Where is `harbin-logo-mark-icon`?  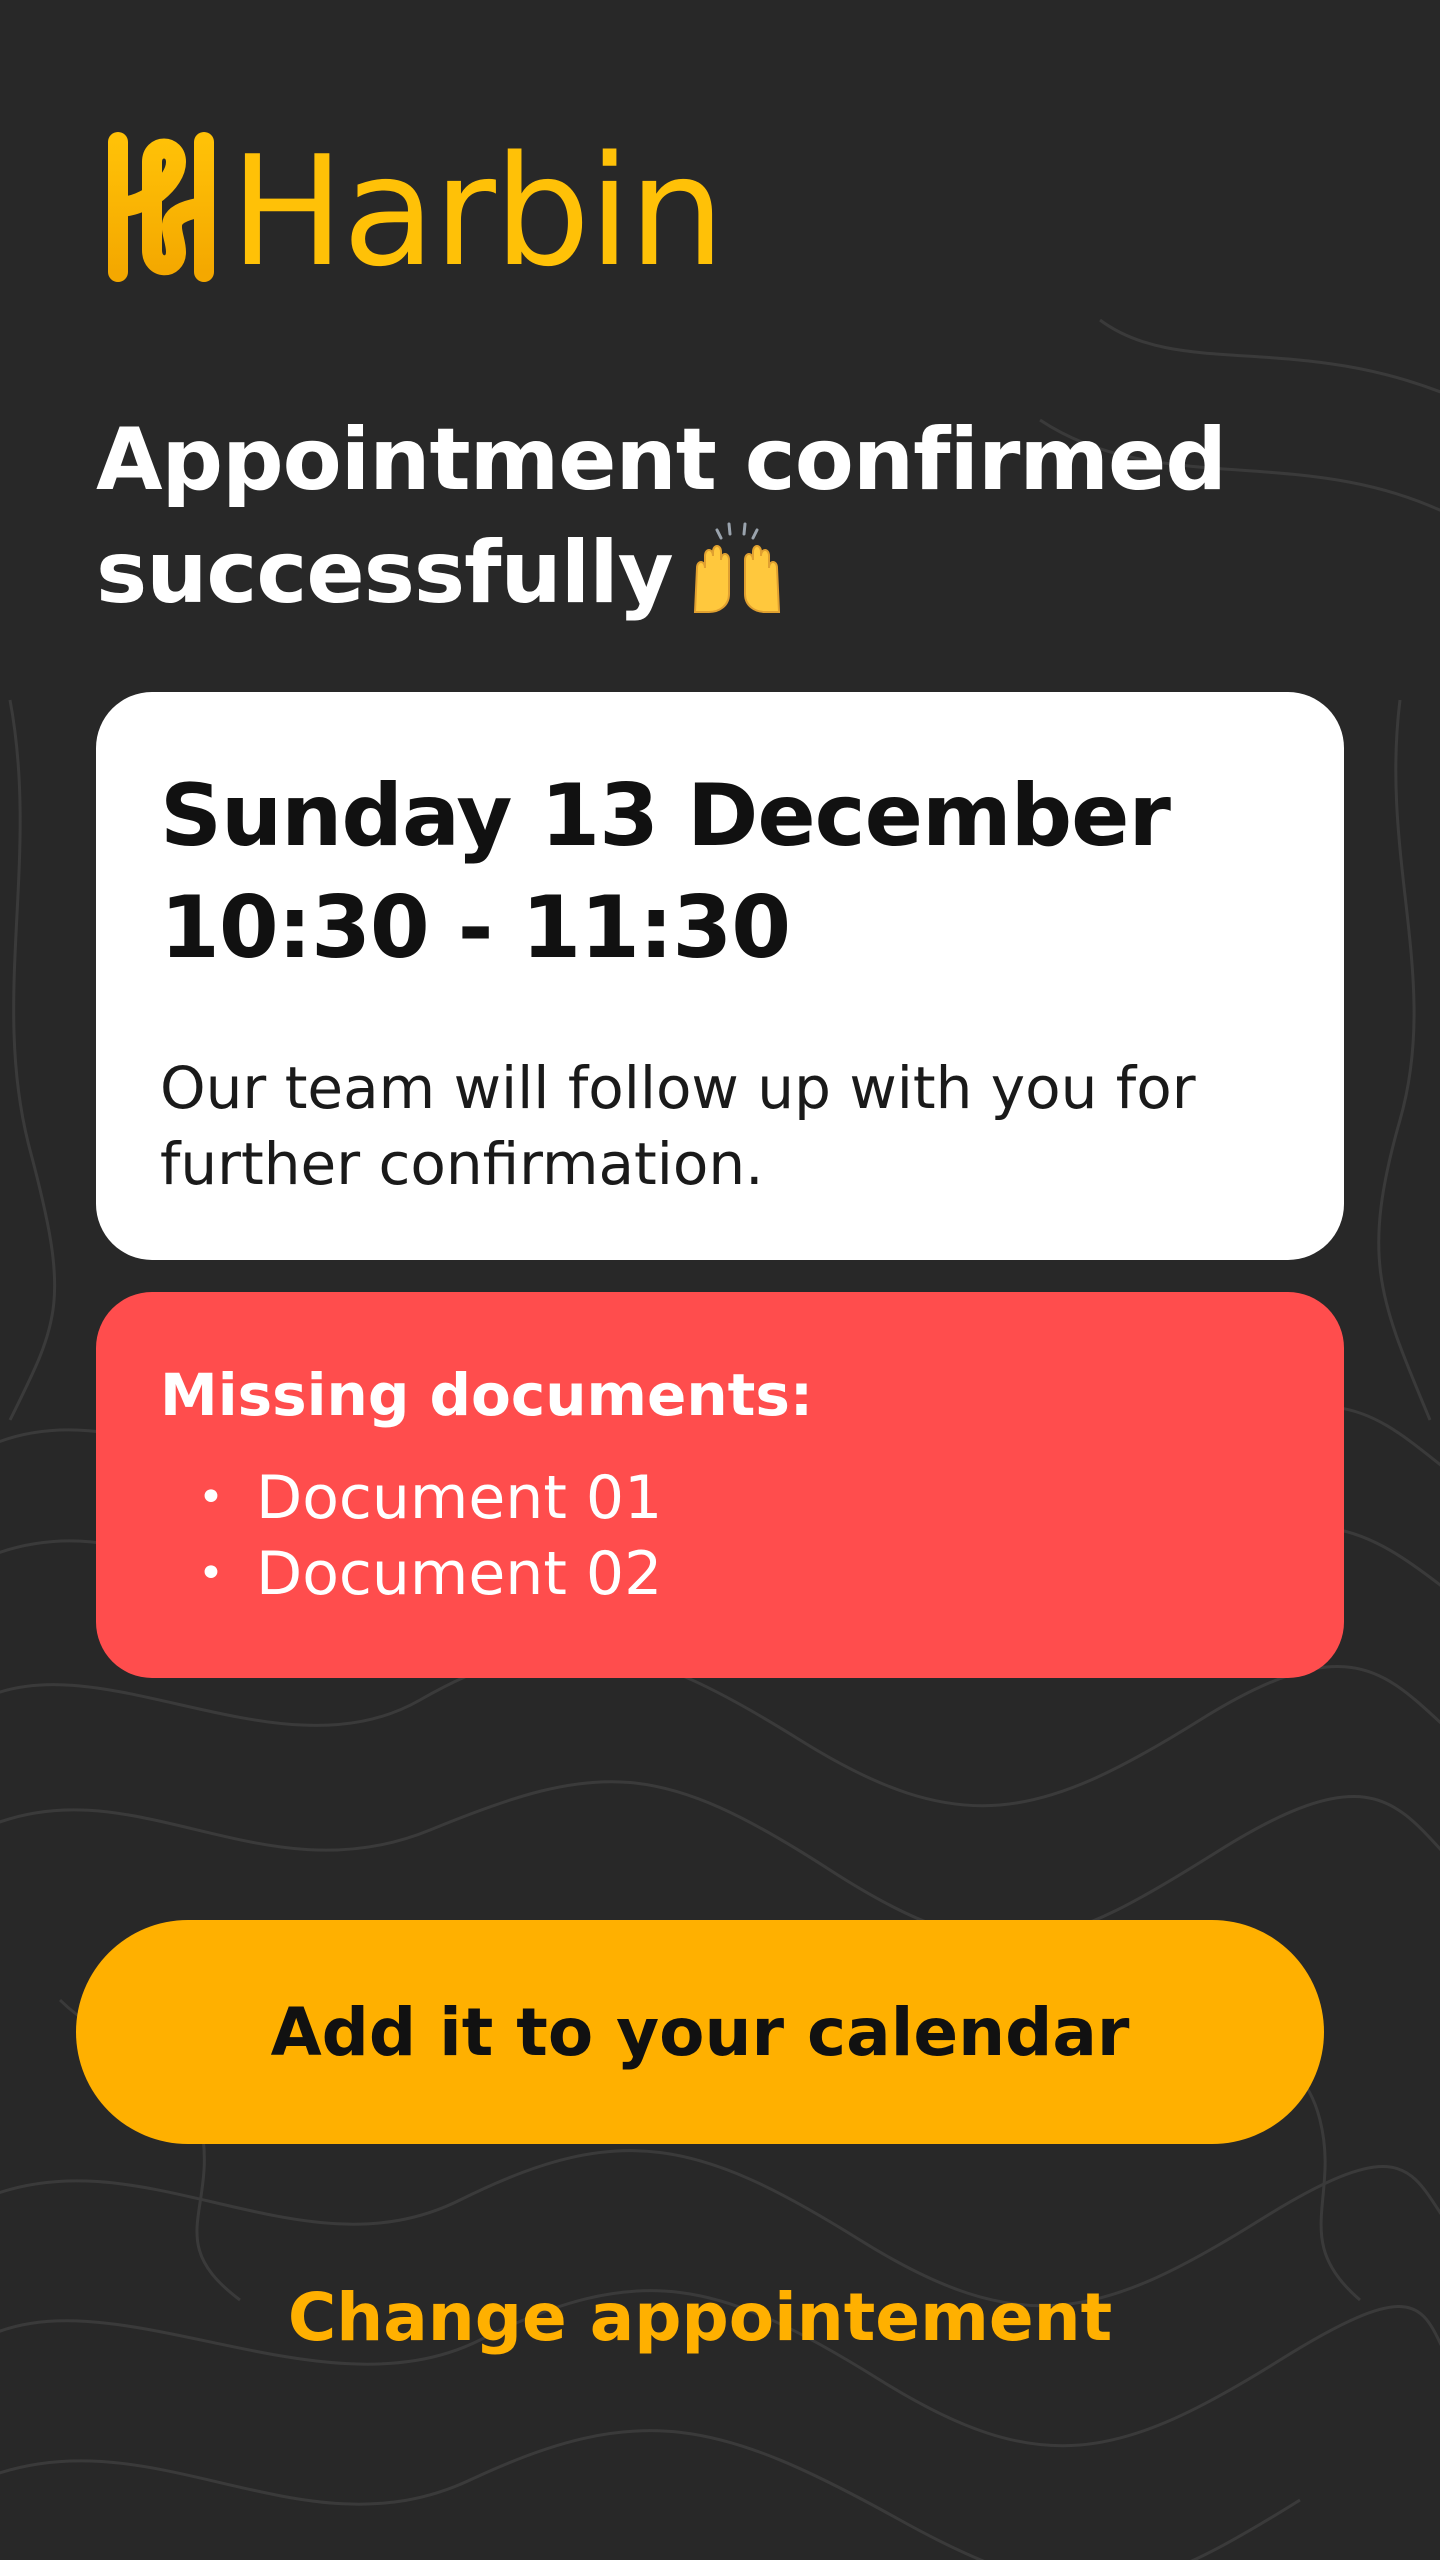
harbin-logo-mark-icon is located at coordinates (161, 207).